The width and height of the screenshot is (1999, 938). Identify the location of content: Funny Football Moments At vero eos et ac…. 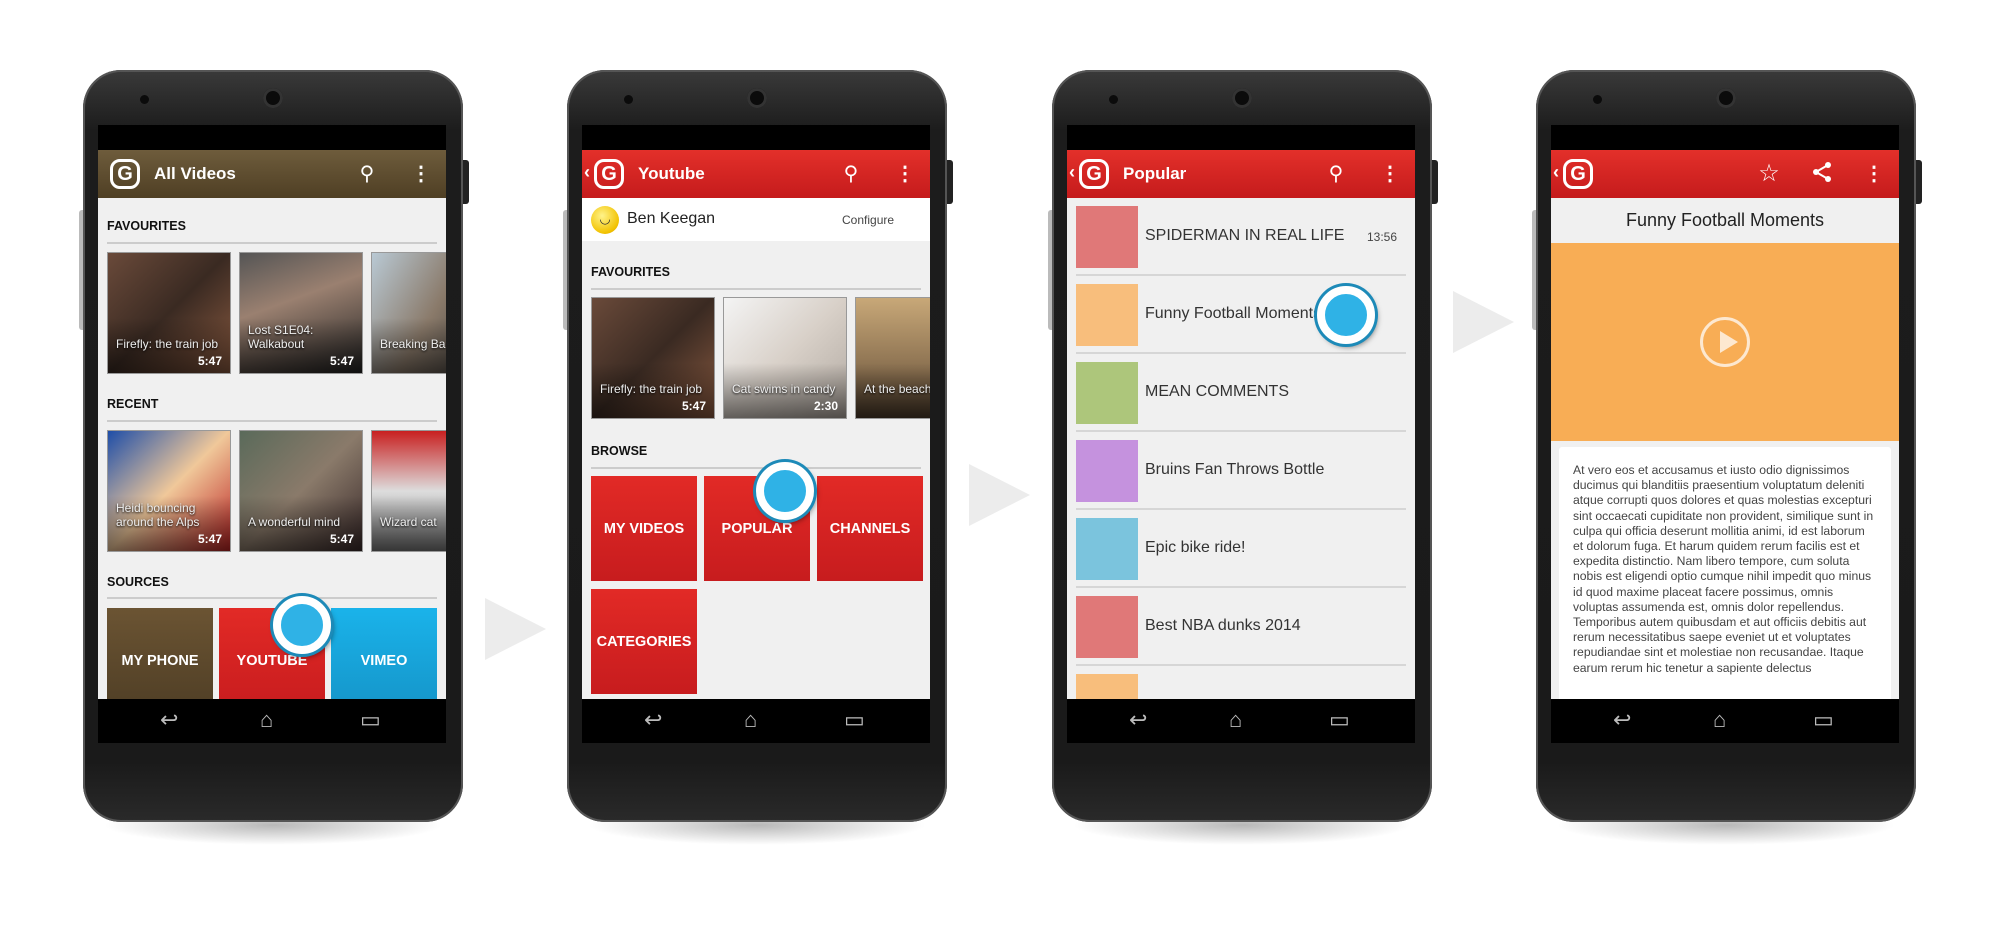
(1725, 448).